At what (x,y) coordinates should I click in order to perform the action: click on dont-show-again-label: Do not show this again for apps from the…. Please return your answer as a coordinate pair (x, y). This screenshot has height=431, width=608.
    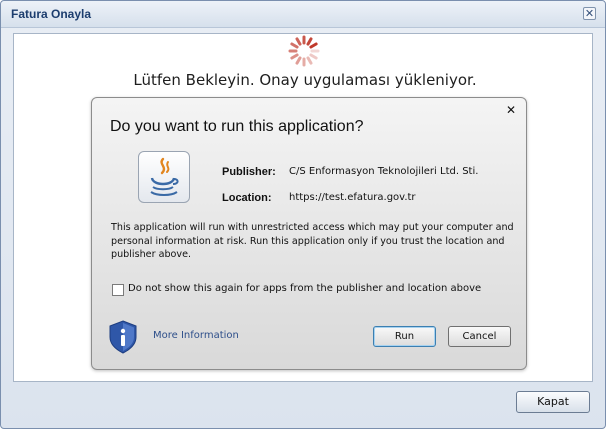
    Looking at the image, I should click on (304, 288).